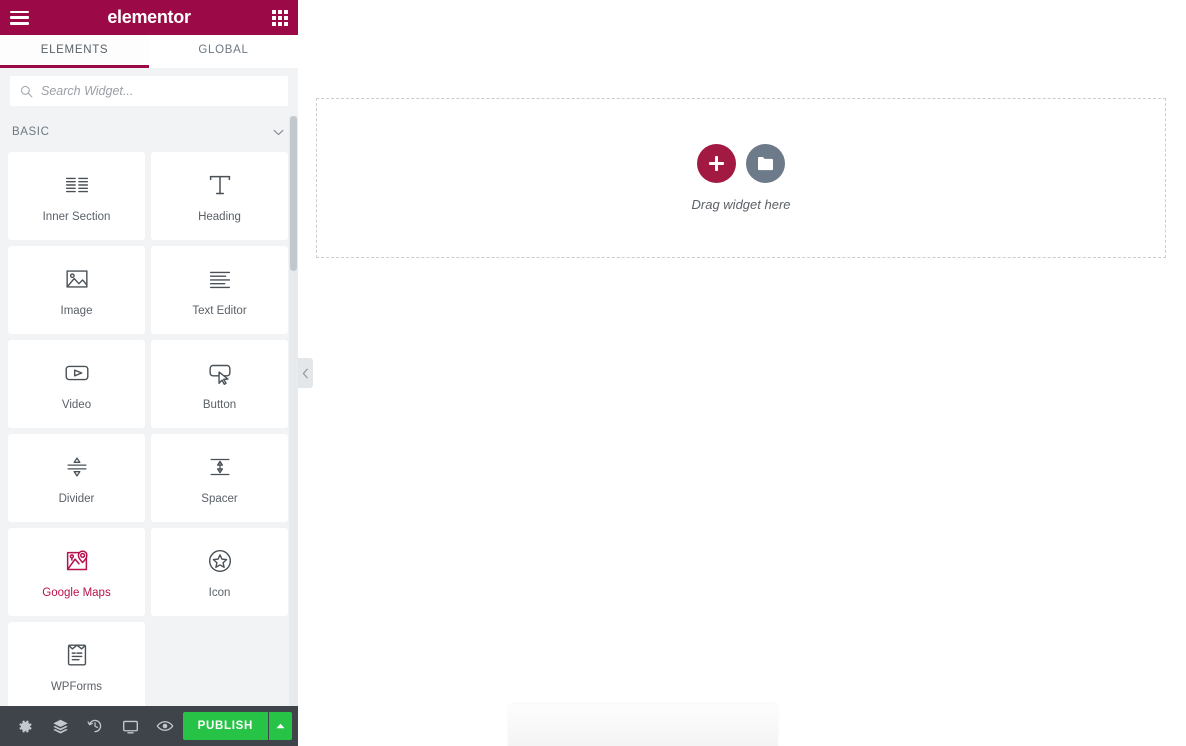  What do you see at coordinates (76, 216) in the screenshot?
I see `widget-label: Inner Section` at bounding box center [76, 216].